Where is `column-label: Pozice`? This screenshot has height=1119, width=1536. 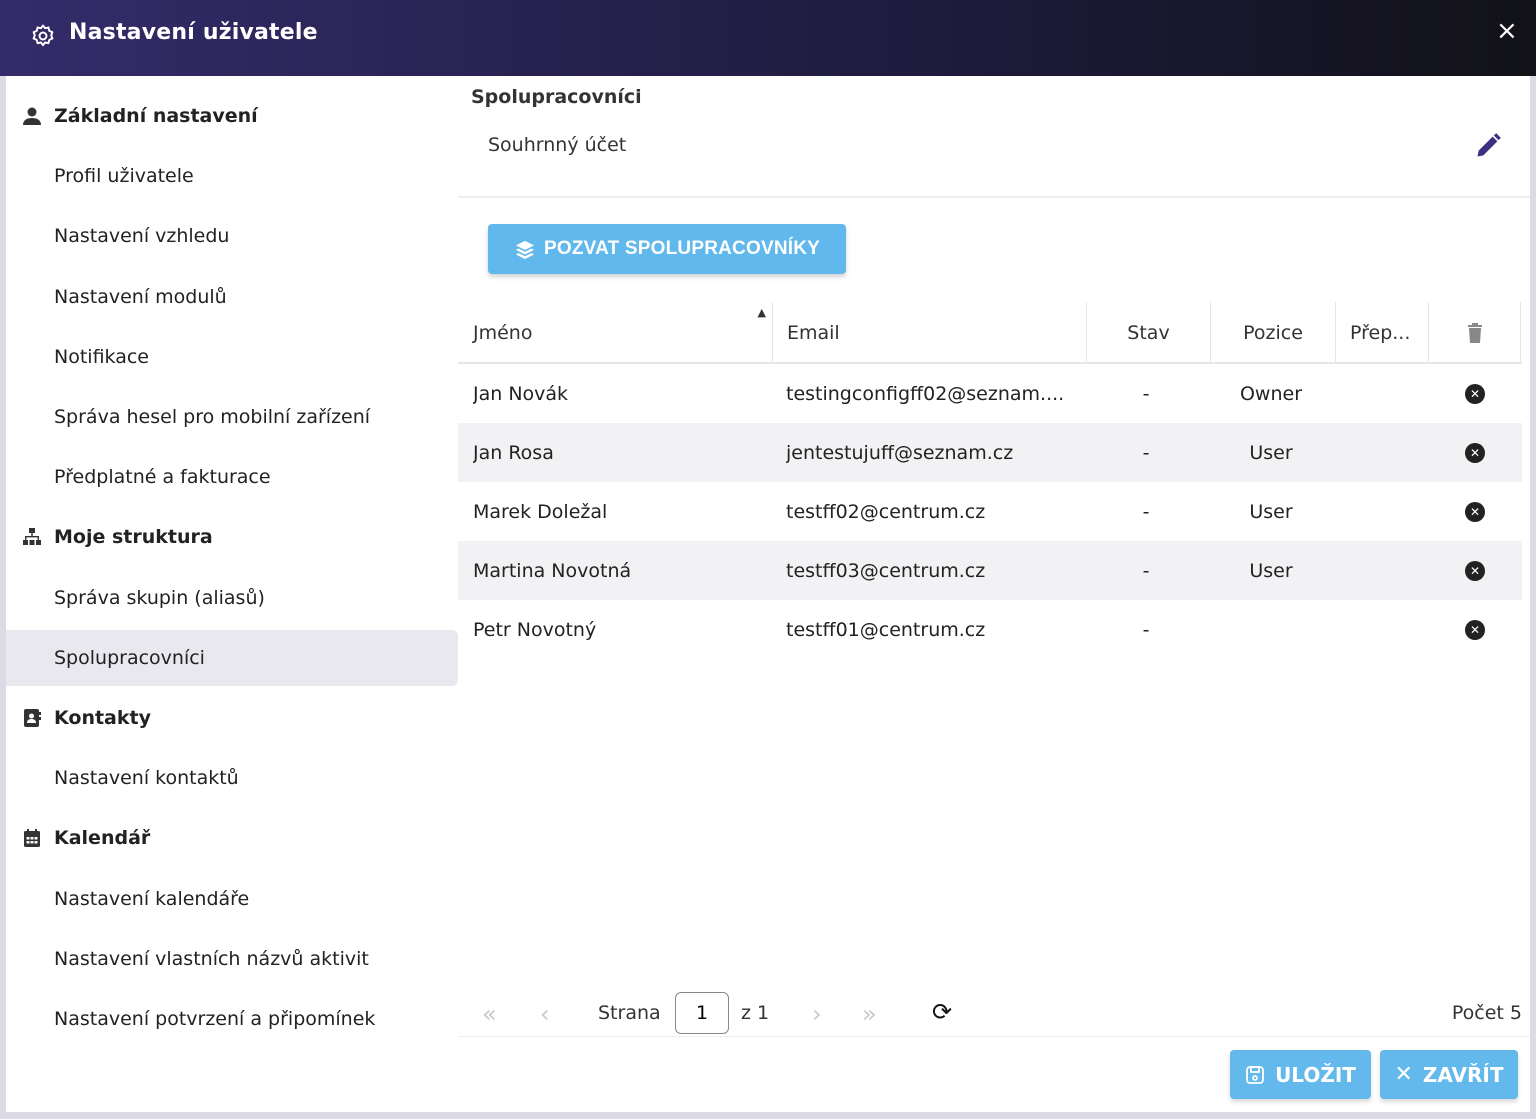 column-label: Pozice is located at coordinates (1273, 333).